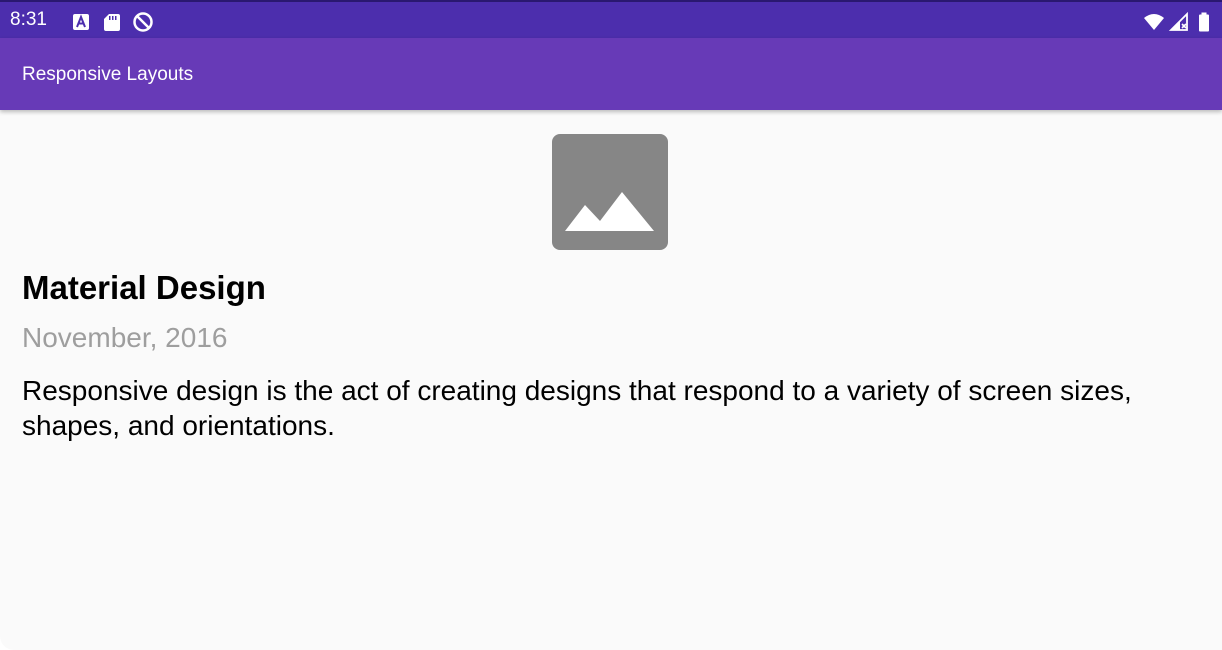 The width and height of the screenshot is (1222, 650). What do you see at coordinates (609, 211) in the screenshot?
I see `image-placeholder-icon` at bounding box center [609, 211].